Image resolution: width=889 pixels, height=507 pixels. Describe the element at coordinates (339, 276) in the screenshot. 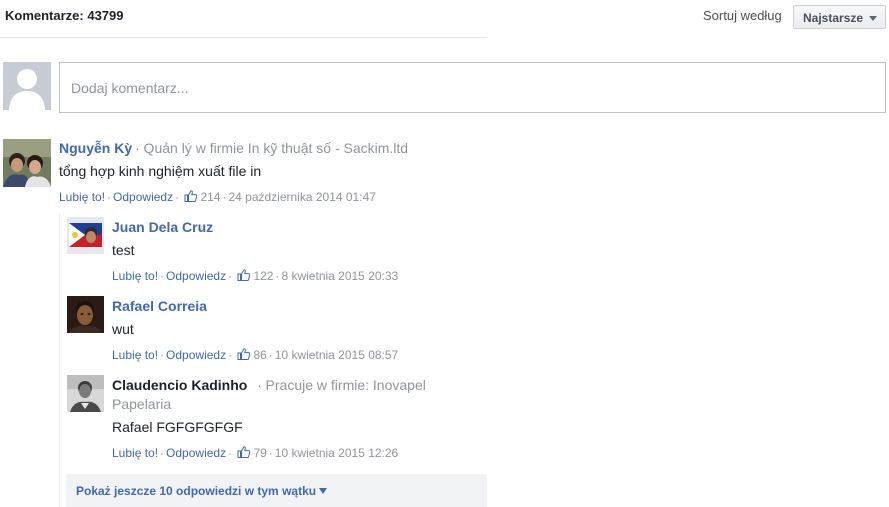

I see `reply-timestamp: 8 kwietnia 2015 20:33` at that location.